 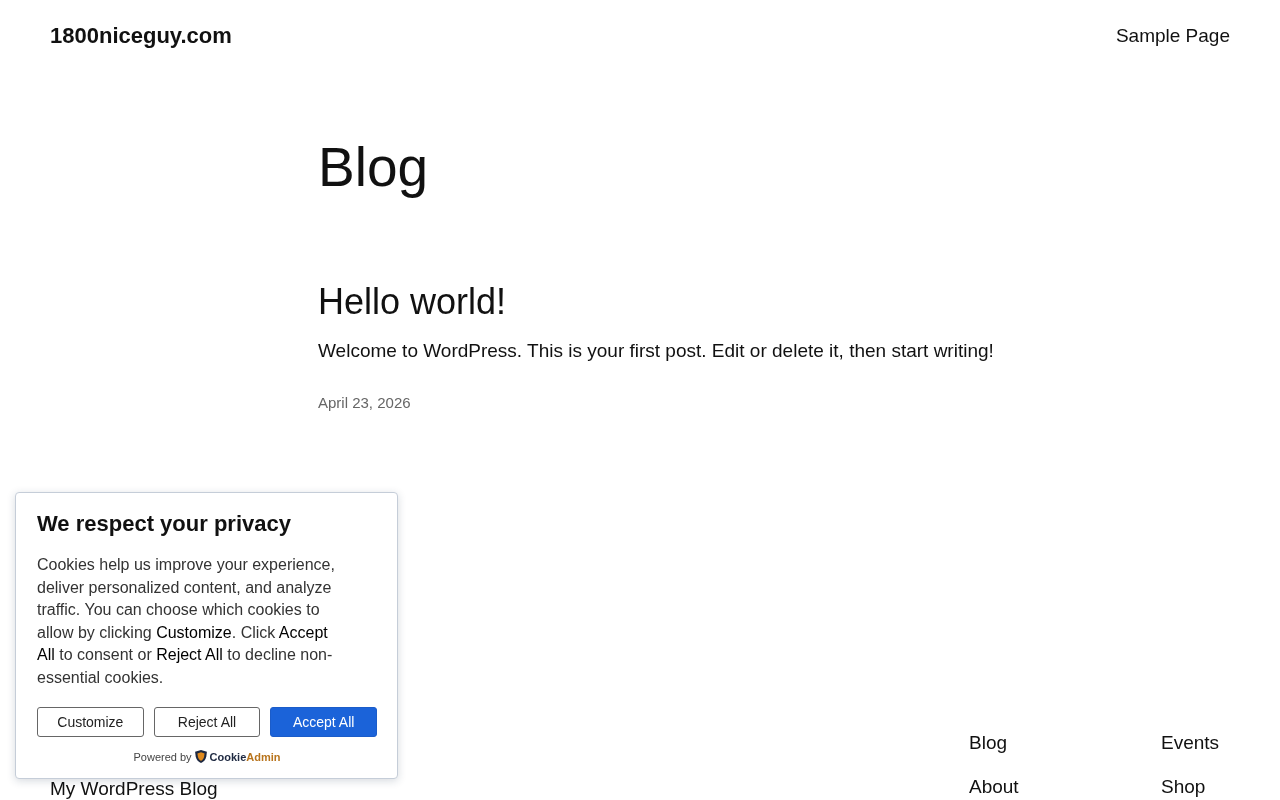 I want to click on cookie-button: Accept All, so click(x=323, y=722).